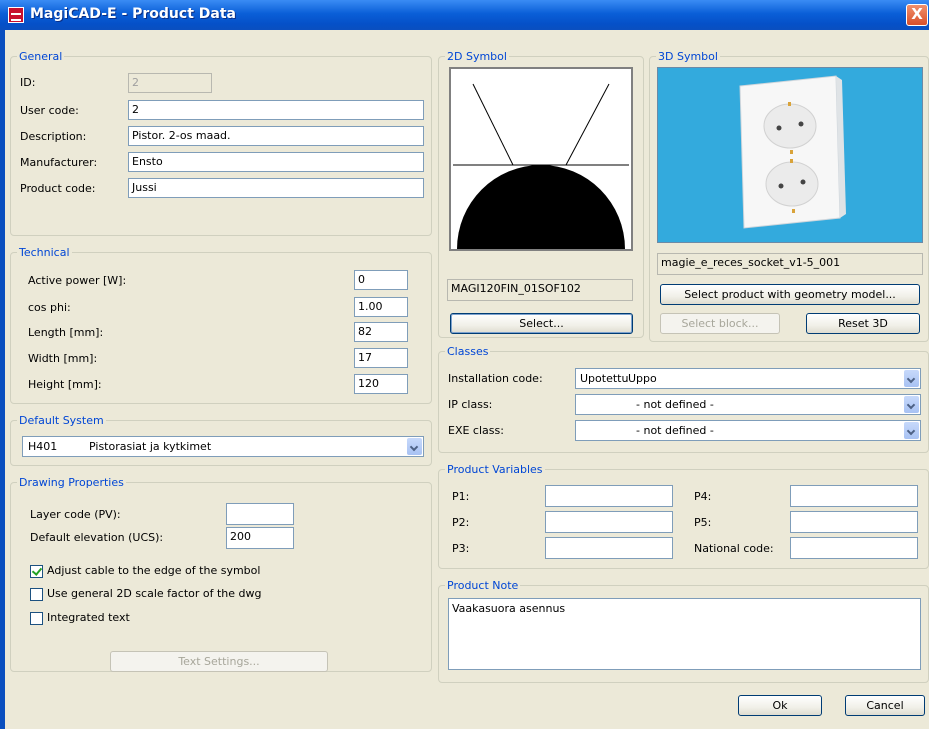 This screenshot has height=729, width=929. Describe the element at coordinates (609, 548) in the screenshot. I see `p3-field` at that location.